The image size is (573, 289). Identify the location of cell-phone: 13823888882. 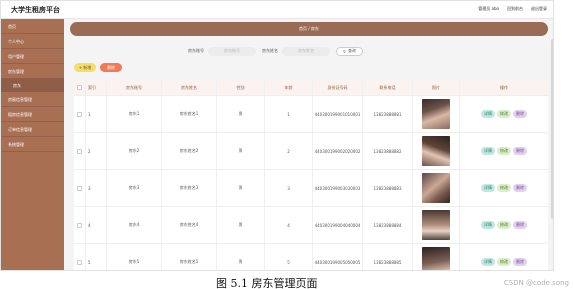
(388, 151).